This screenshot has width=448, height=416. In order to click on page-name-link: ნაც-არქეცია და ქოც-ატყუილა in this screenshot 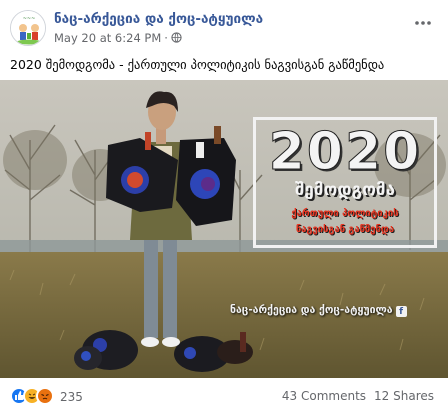, I will do `click(158, 19)`.